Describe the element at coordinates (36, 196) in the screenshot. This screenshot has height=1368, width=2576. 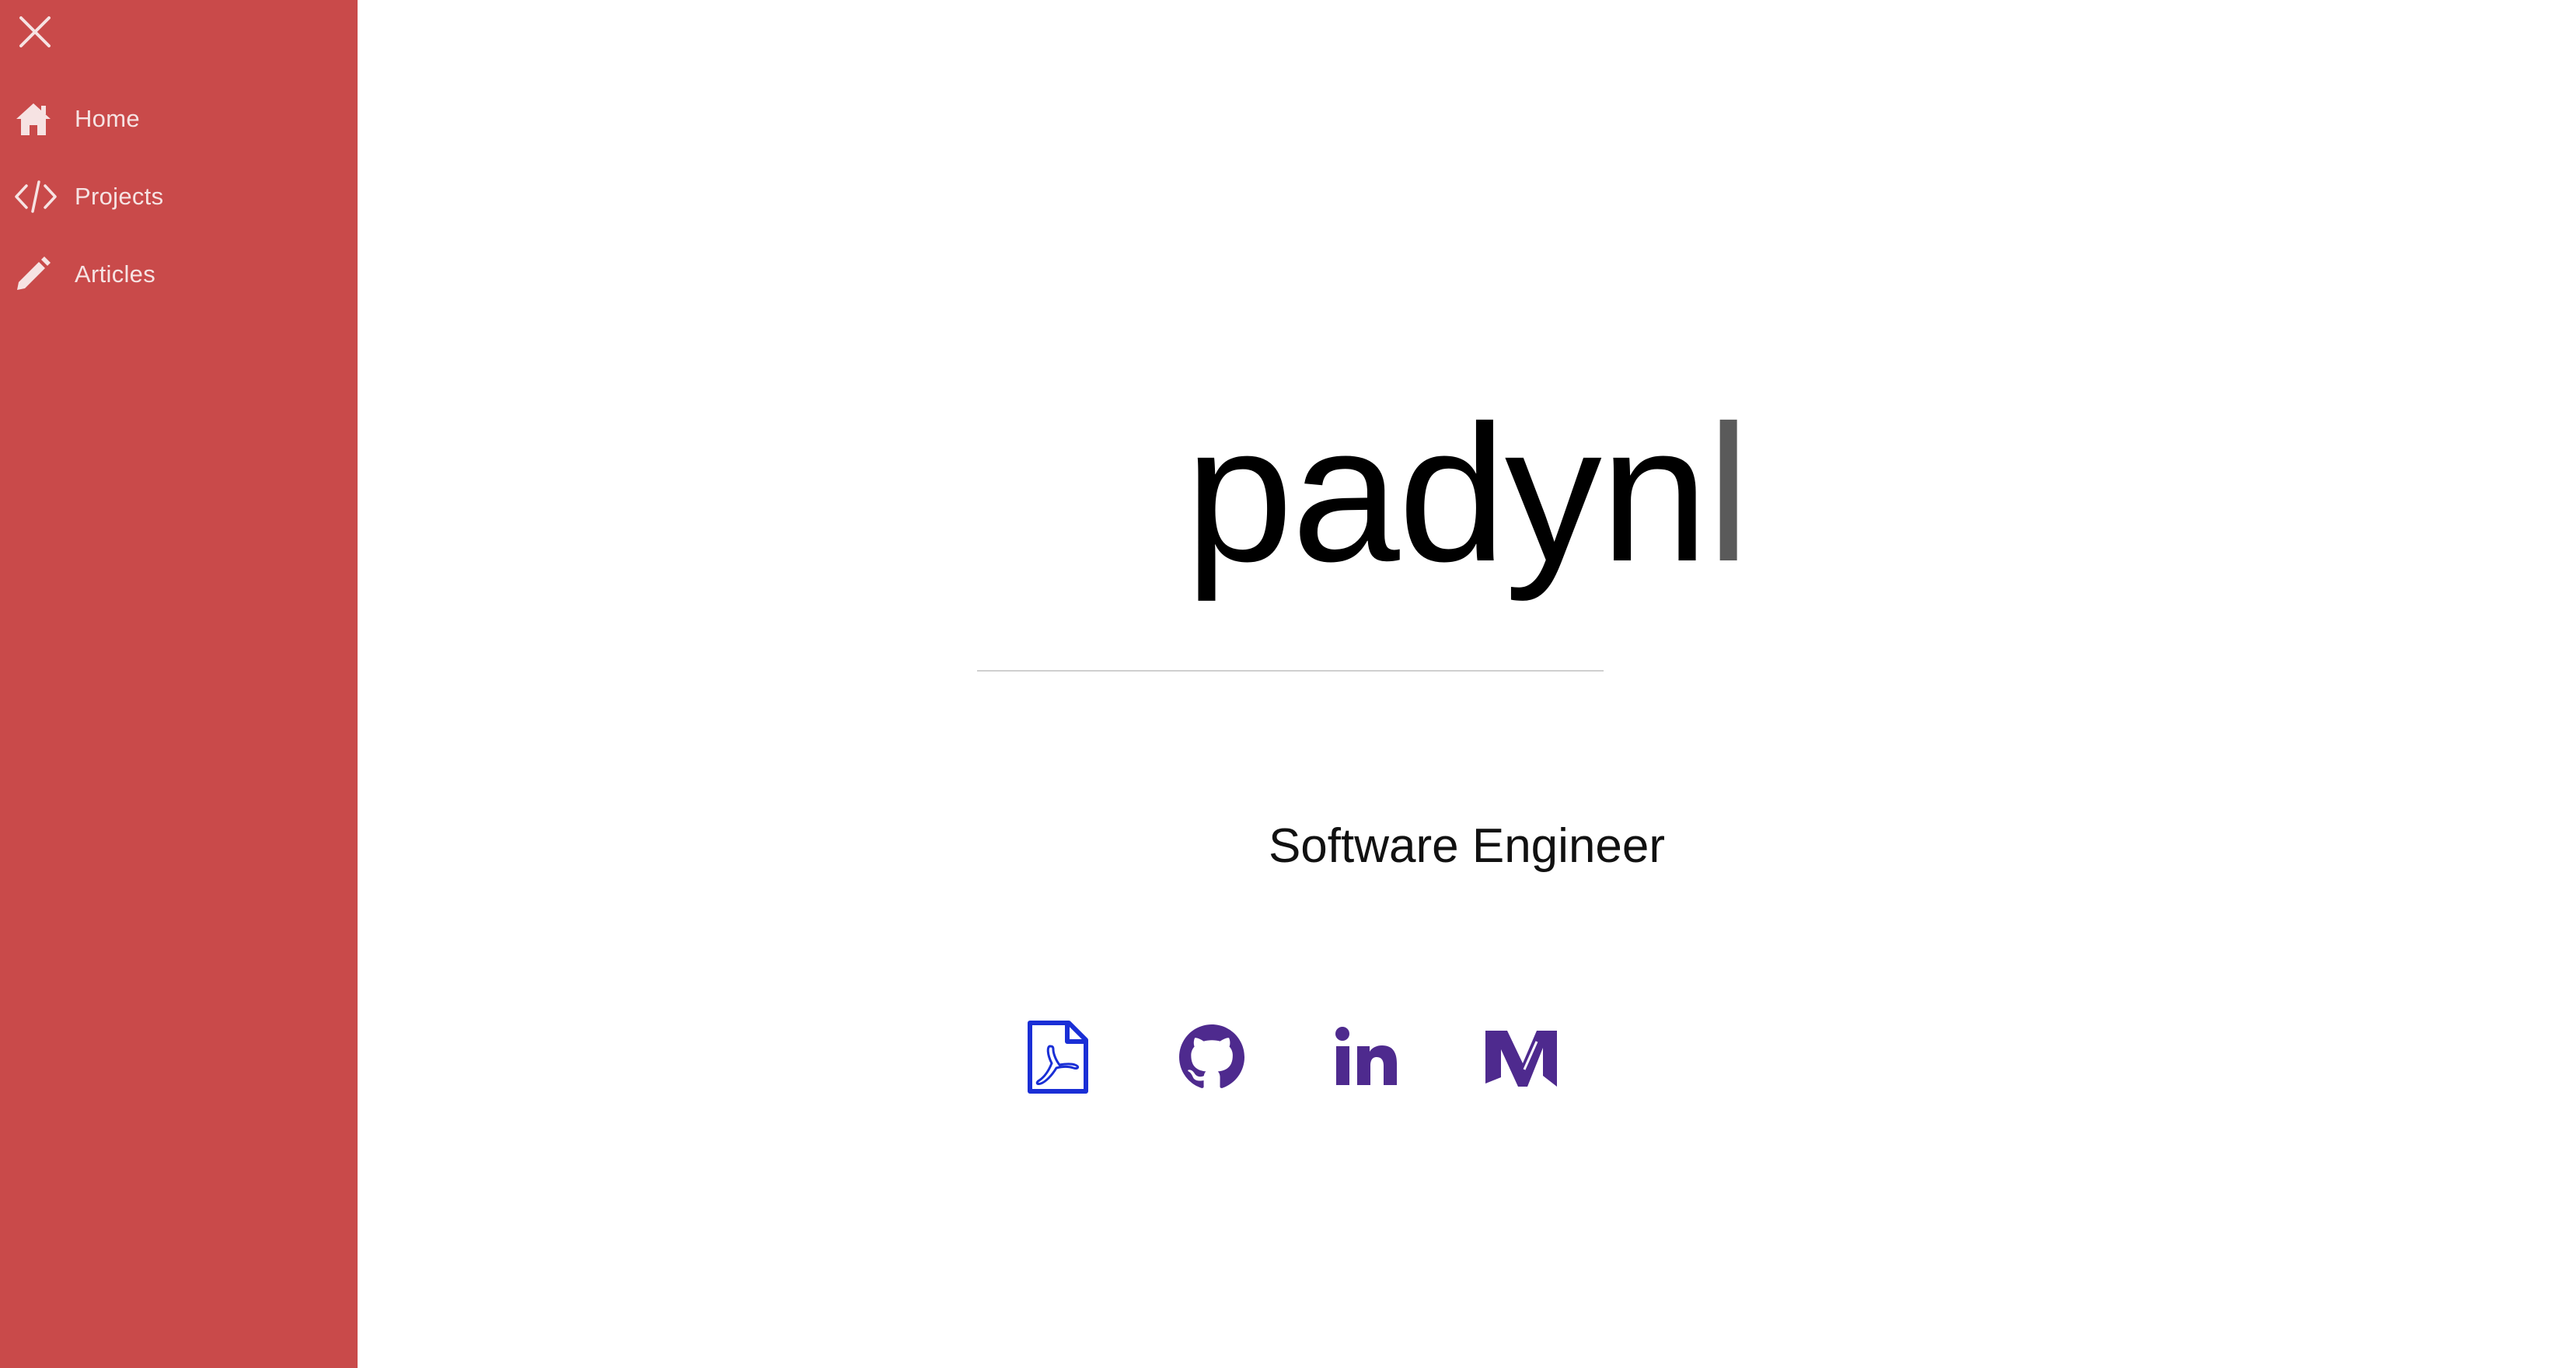
I see `code-icon` at that location.